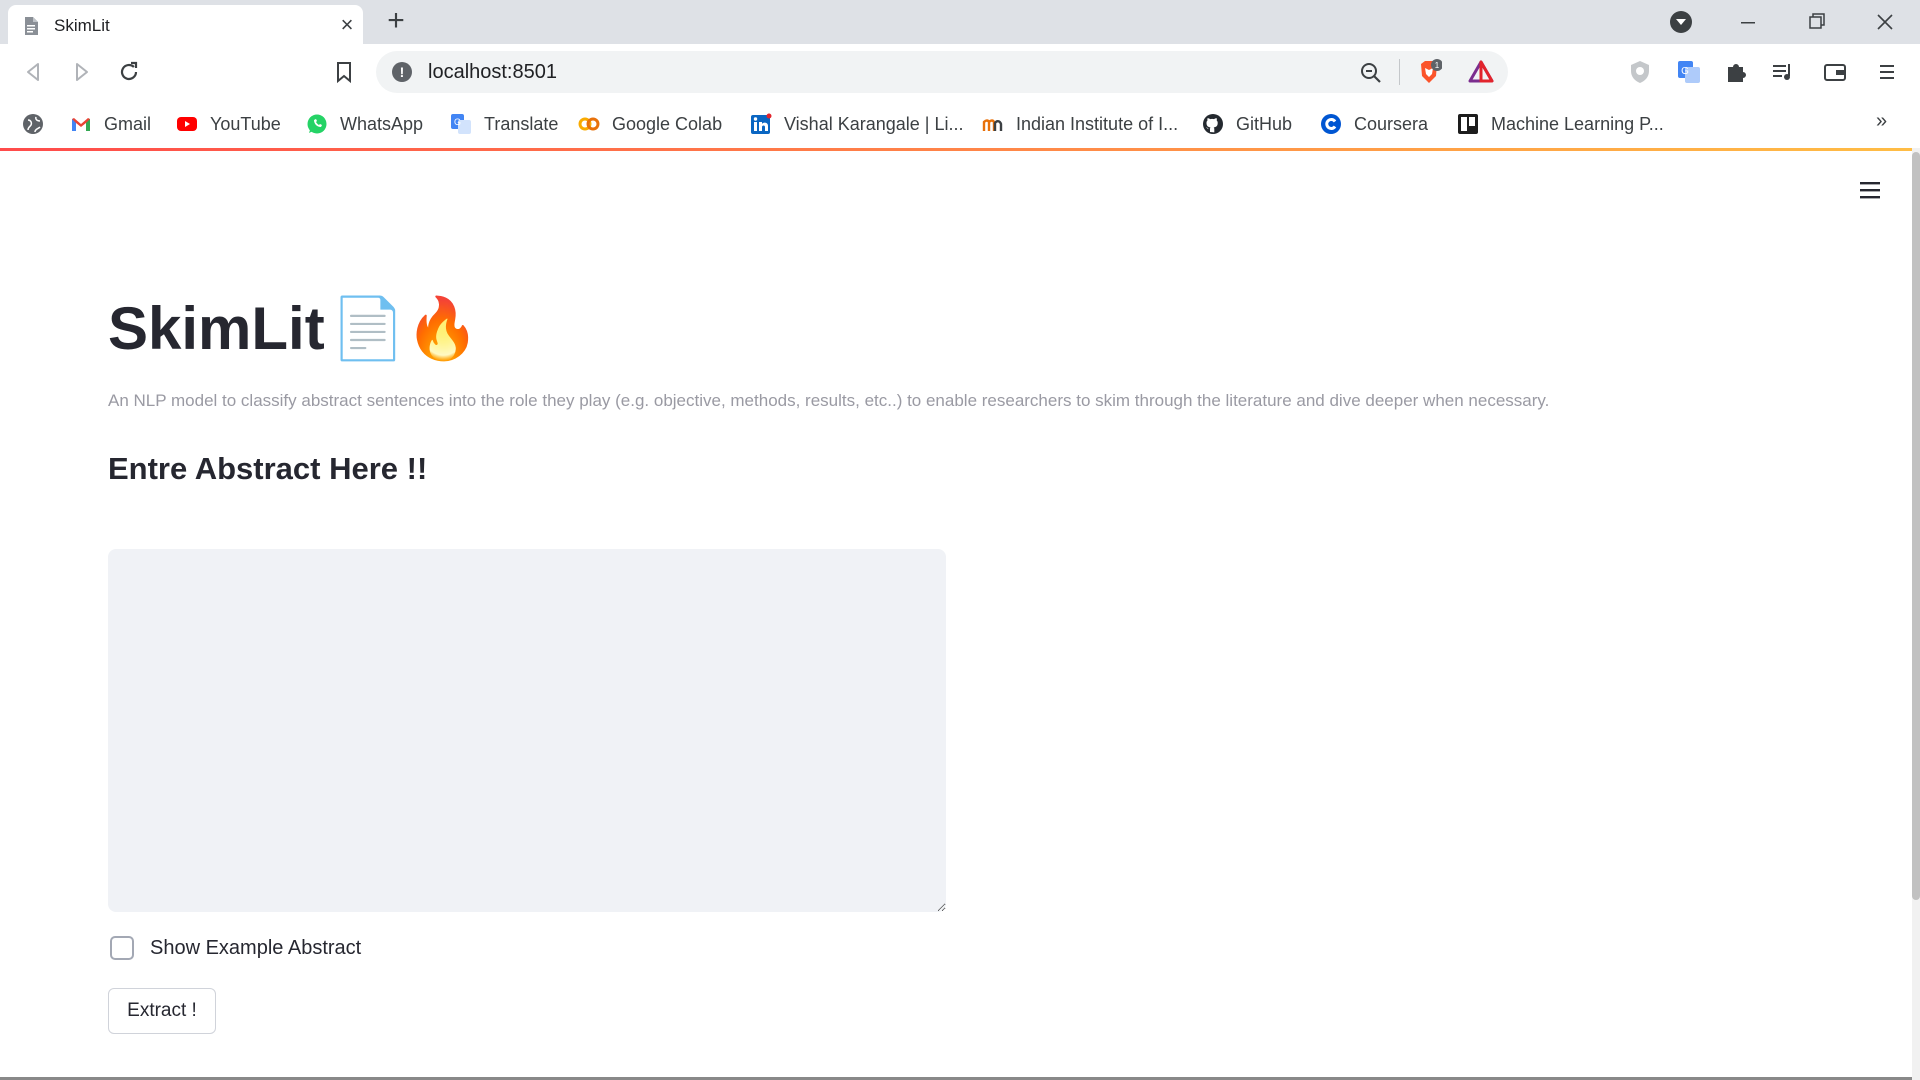  What do you see at coordinates (521, 123) in the screenshot?
I see `bookmark-label: Translate` at bounding box center [521, 123].